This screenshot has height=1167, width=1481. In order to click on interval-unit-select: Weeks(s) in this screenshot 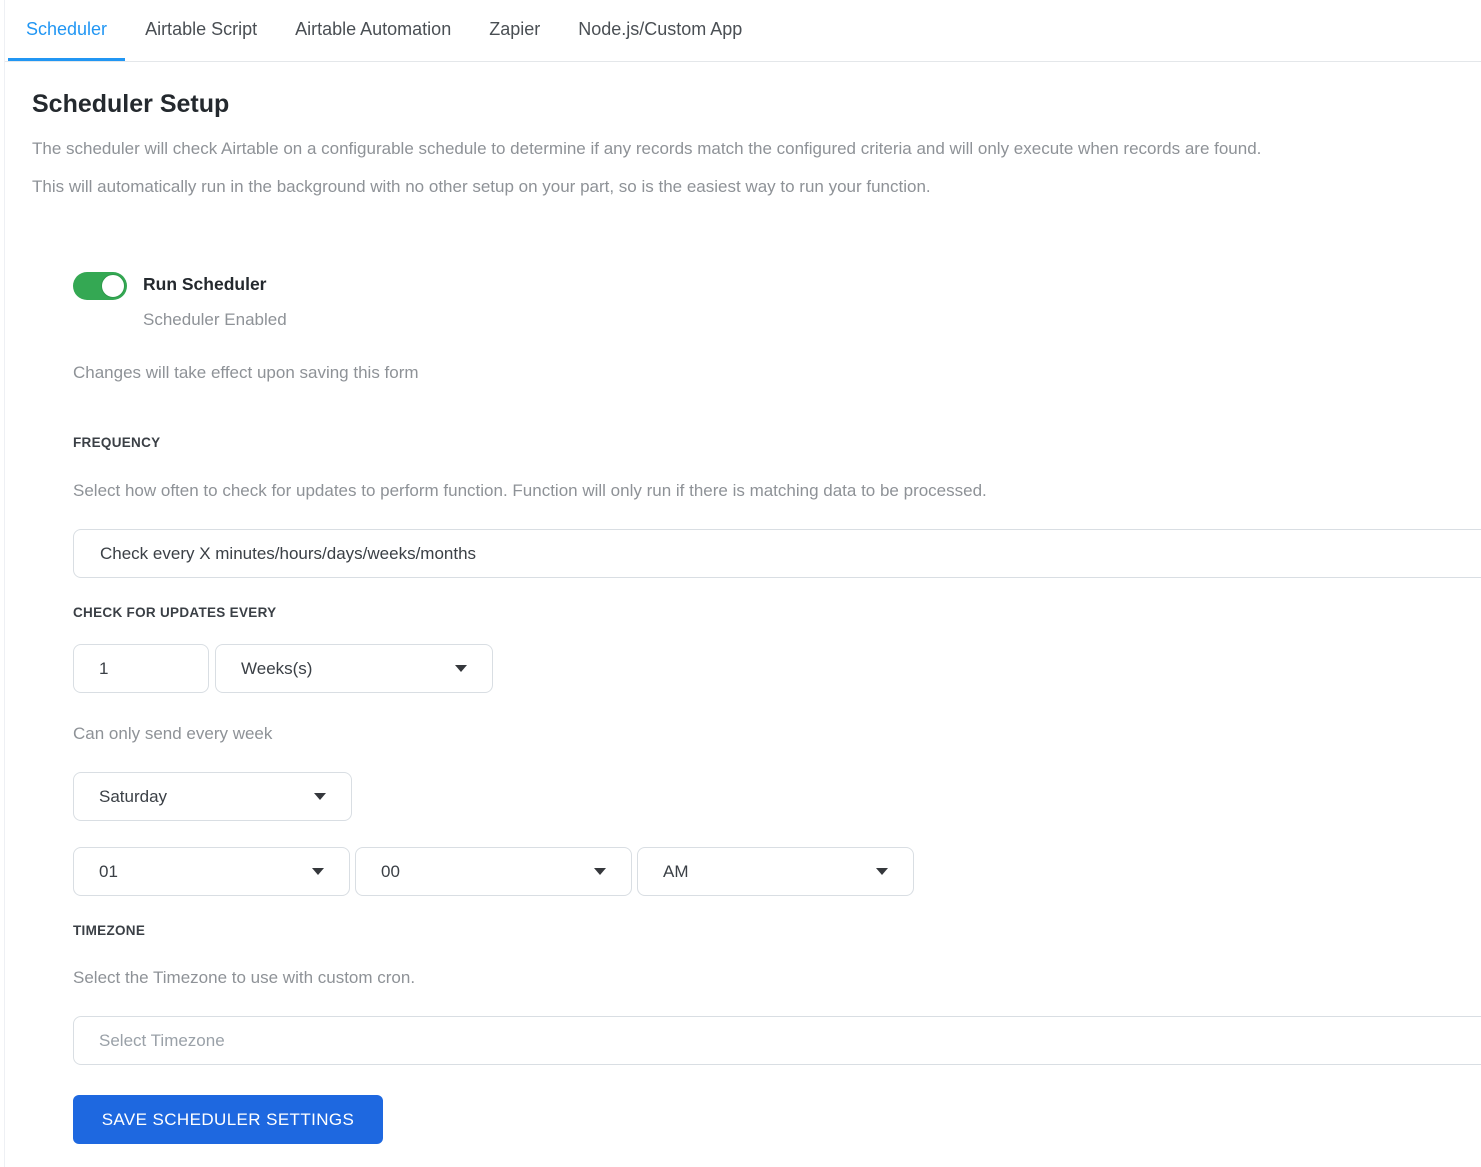, I will do `click(354, 668)`.